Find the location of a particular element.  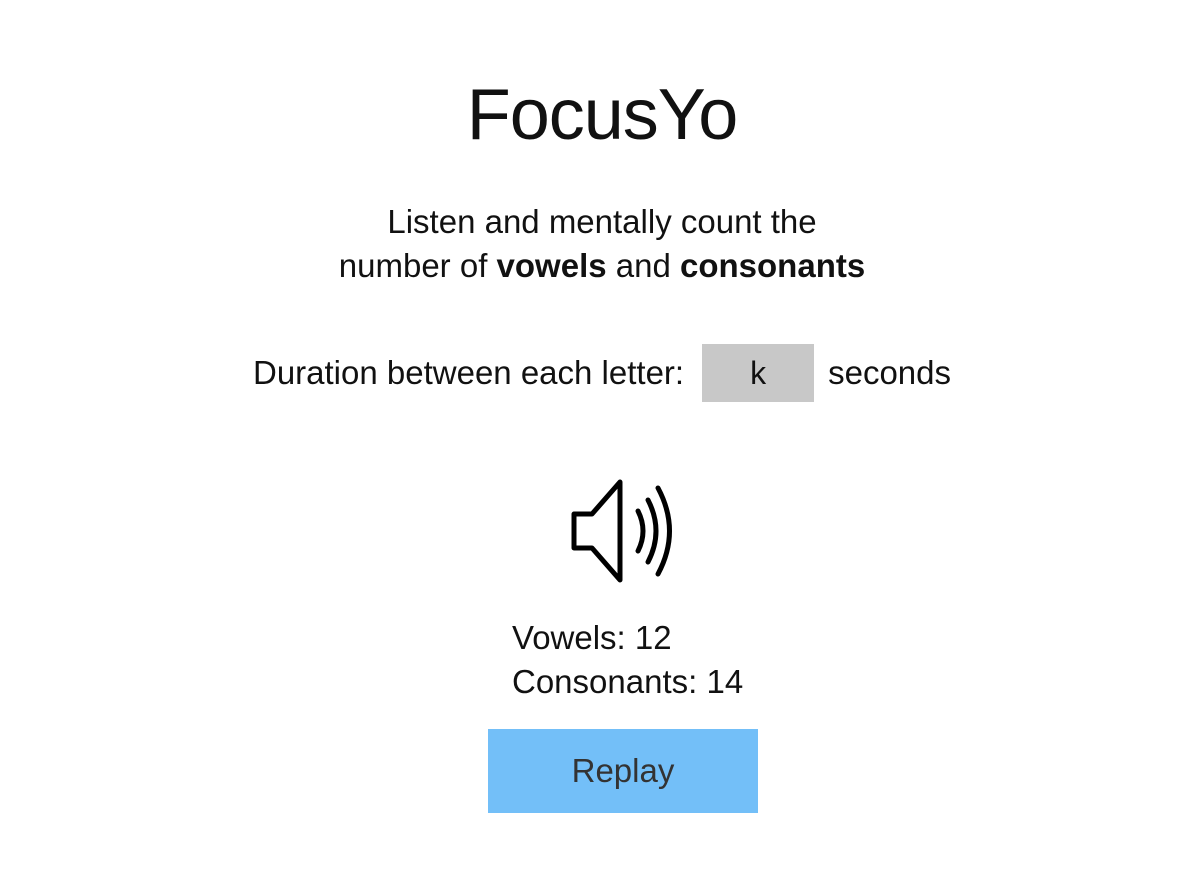

consonants-label: Consonants: is located at coordinates (605, 681).